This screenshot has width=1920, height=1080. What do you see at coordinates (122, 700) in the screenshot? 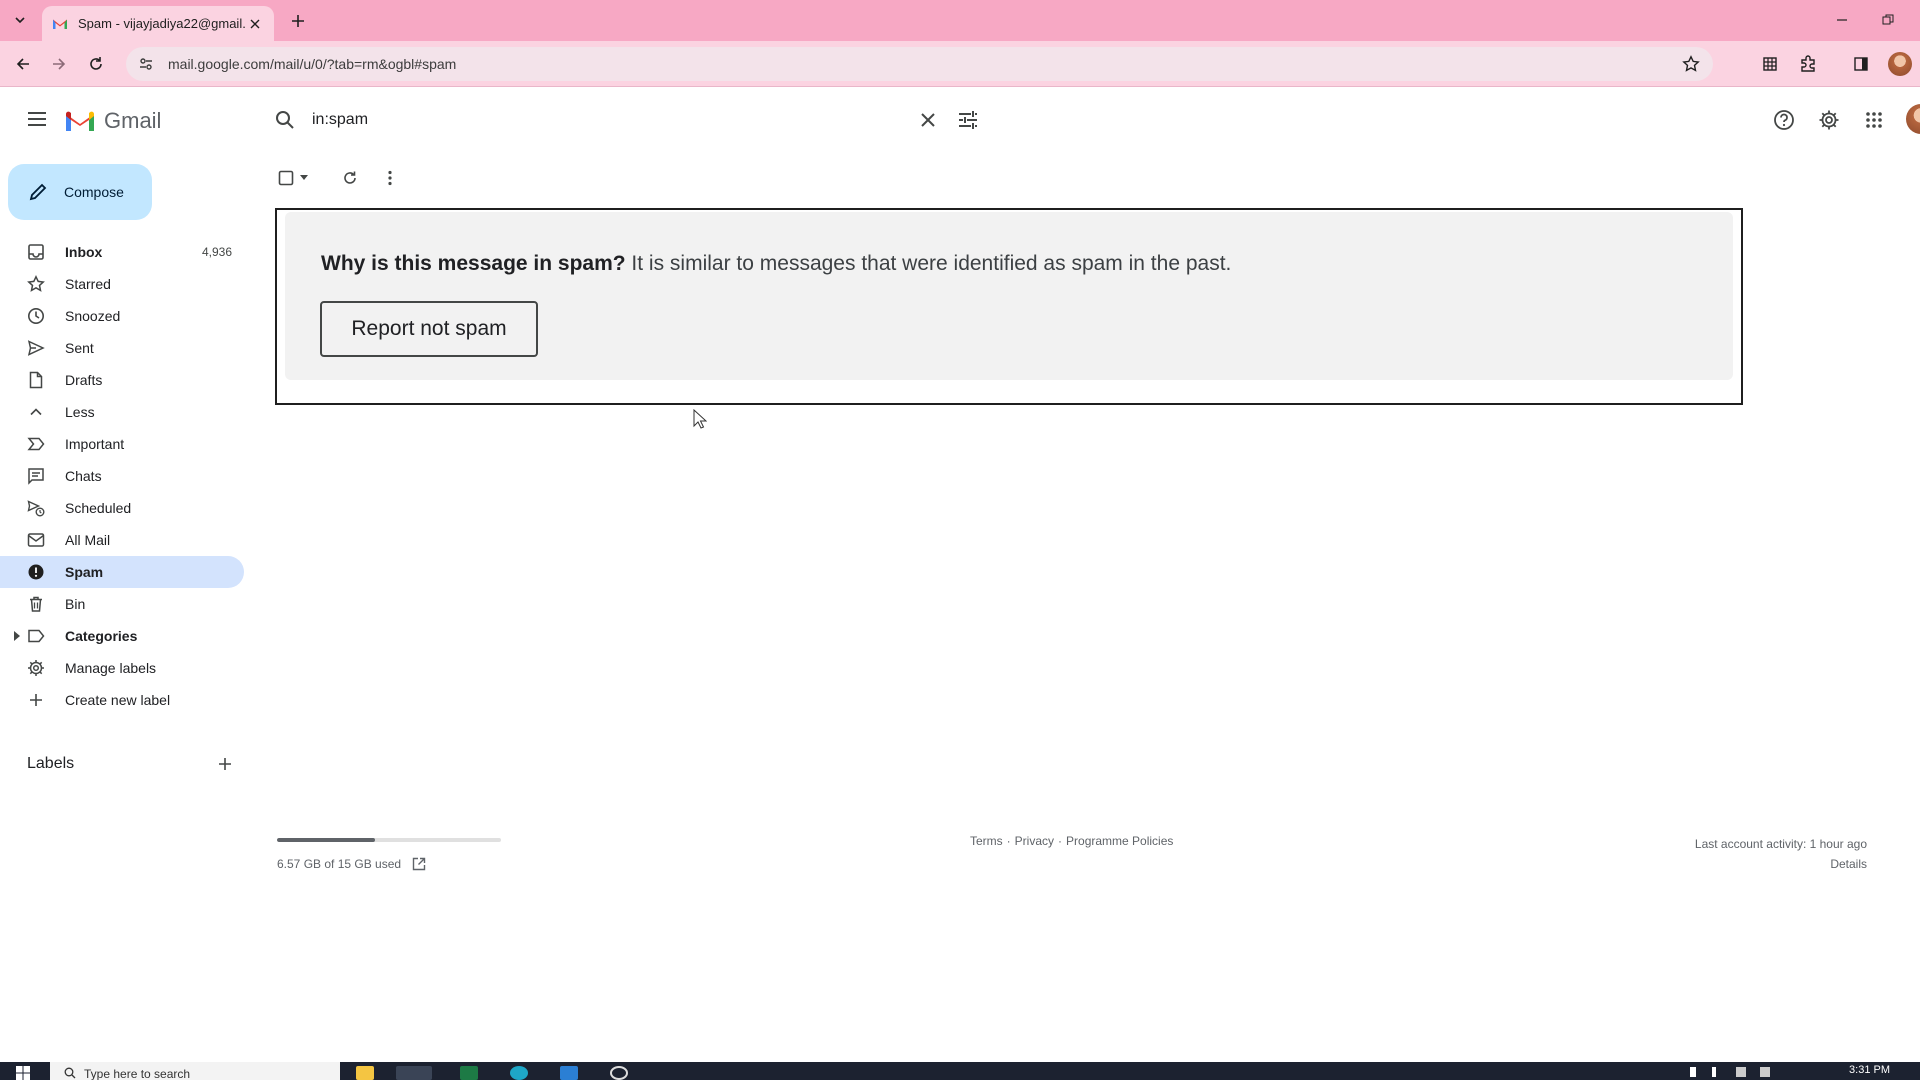
I see `sidebar-item-create-label: Create new label` at bounding box center [122, 700].